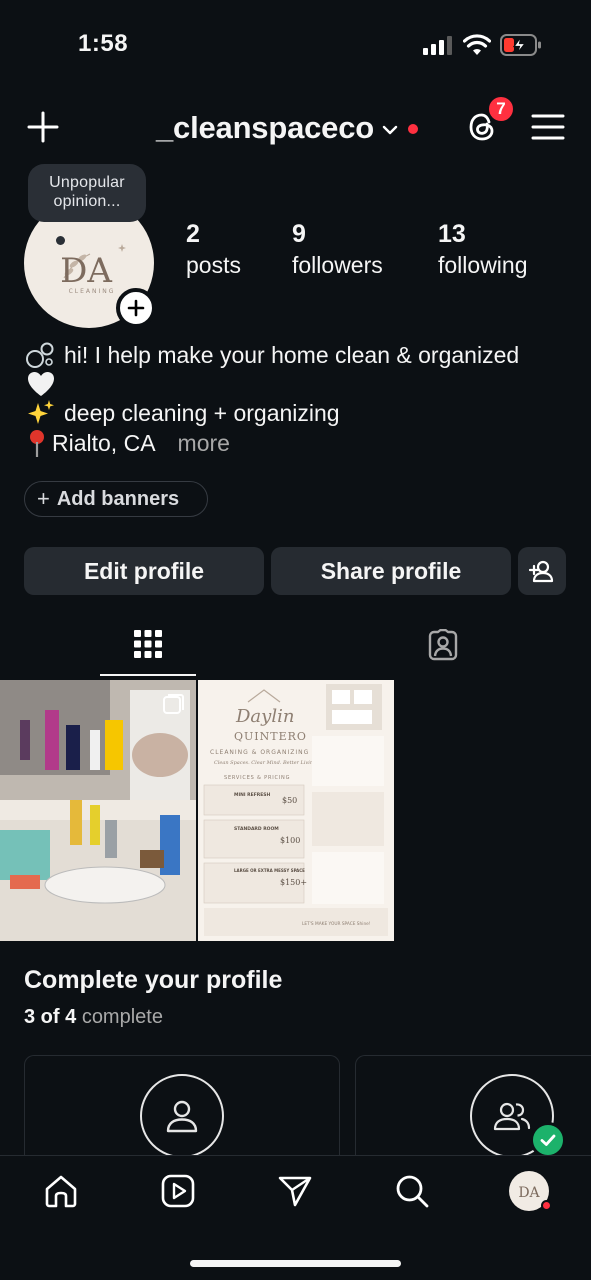 The image size is (591, 1280). Describe the element at coordinates (483, 265) in the screenshot. I see `stat-label: following` at that location.